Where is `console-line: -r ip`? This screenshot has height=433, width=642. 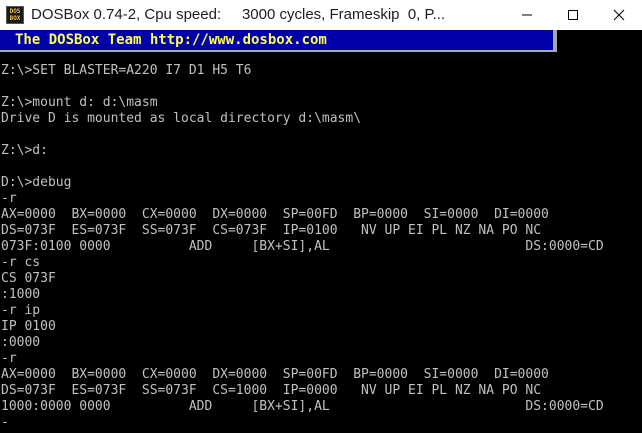
console-line: -r ip is located at coordinates (21, 310).